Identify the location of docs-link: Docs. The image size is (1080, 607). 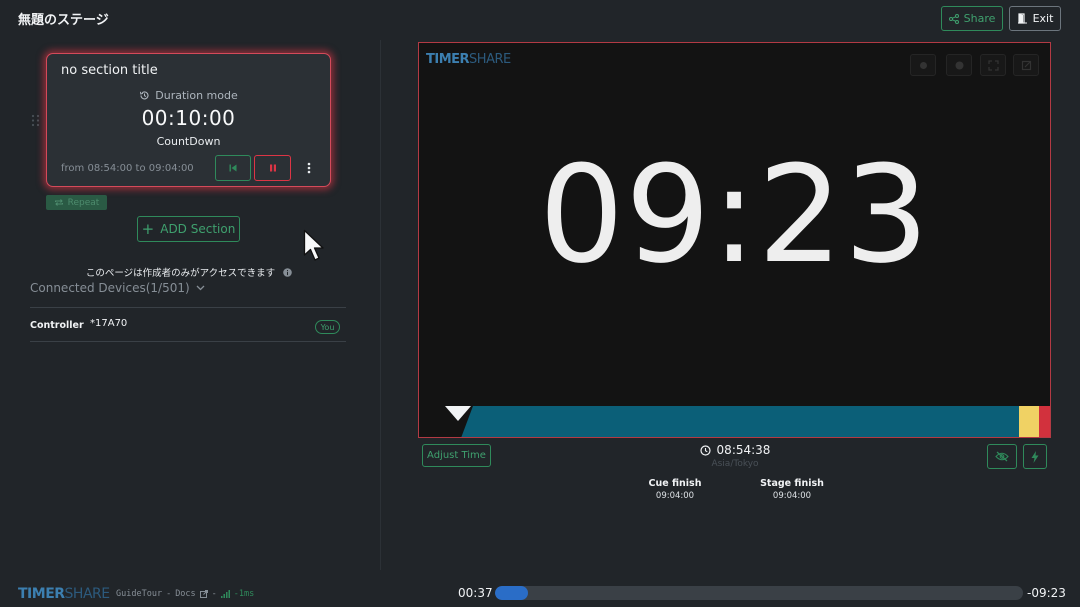
(185, 594).